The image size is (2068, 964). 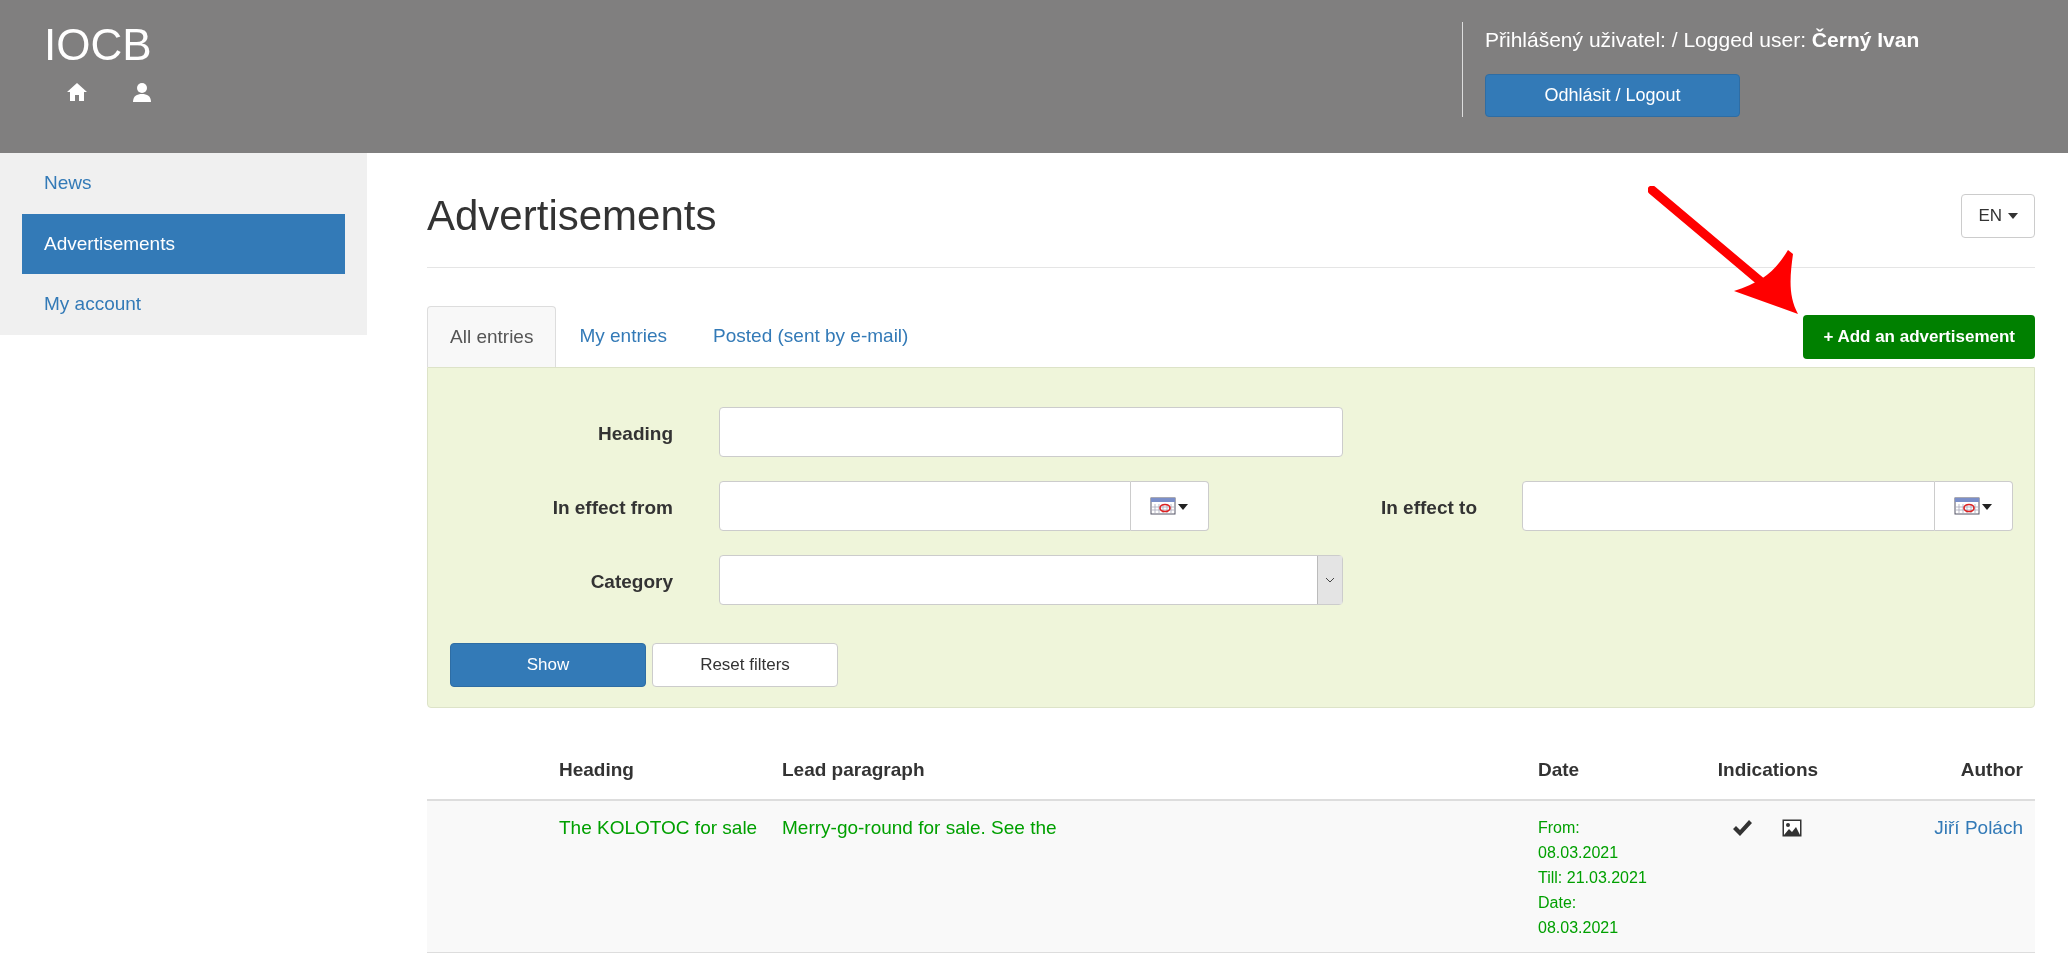 What do you see at coordinates (492, 336) in the screenshot?
I see `tab: All entries` at bounding box center [492, 336].